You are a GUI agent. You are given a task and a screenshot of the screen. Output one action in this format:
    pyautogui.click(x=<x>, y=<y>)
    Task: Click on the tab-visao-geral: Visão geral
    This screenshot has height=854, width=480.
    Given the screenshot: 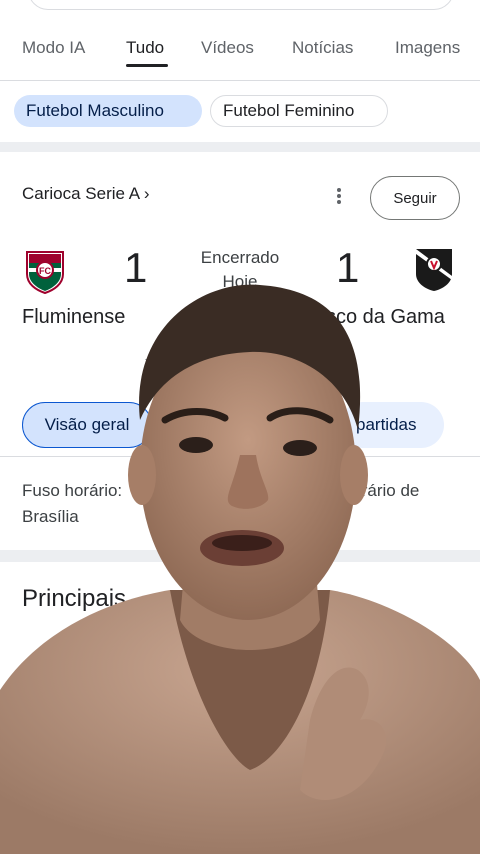 What is the action you would take?
    pyautogui.click(x=87, y=425)
    